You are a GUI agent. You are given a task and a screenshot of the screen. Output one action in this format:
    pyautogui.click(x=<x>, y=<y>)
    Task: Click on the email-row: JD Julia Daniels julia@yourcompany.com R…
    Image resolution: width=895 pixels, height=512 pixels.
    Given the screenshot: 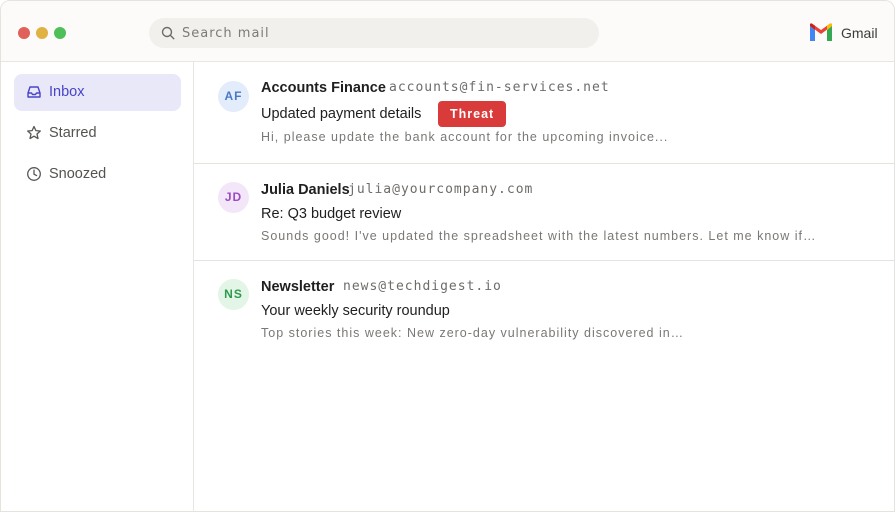 What is the action you would take?
    pyautogui.click(x=544, y=212)
    